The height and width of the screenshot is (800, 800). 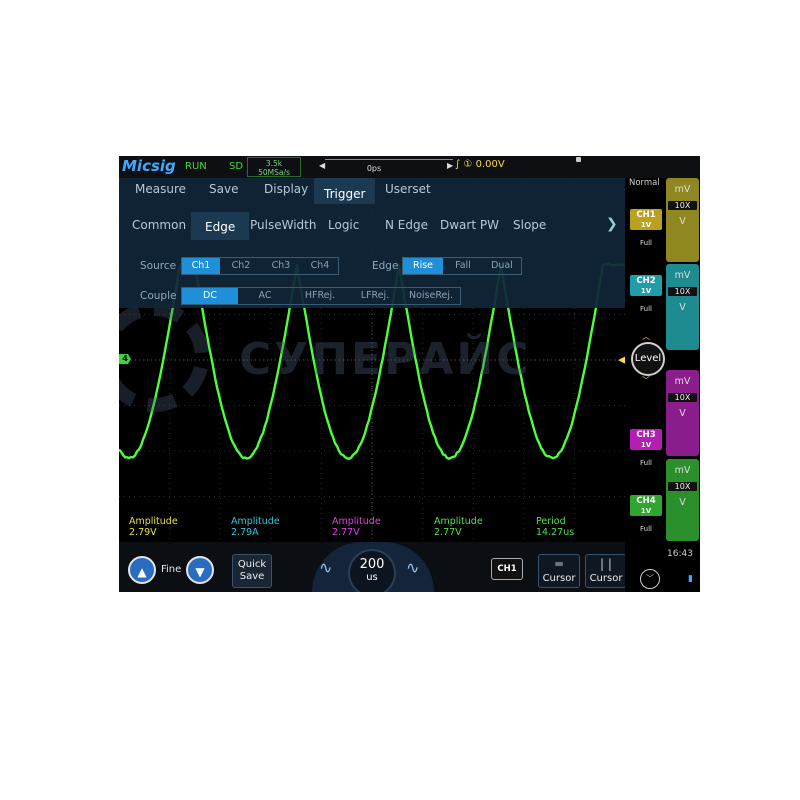 What do you see at coordinates (200, 570) in the screenshot?
I see `arrow-down-button: ▼` at bounding box center [200, 570].